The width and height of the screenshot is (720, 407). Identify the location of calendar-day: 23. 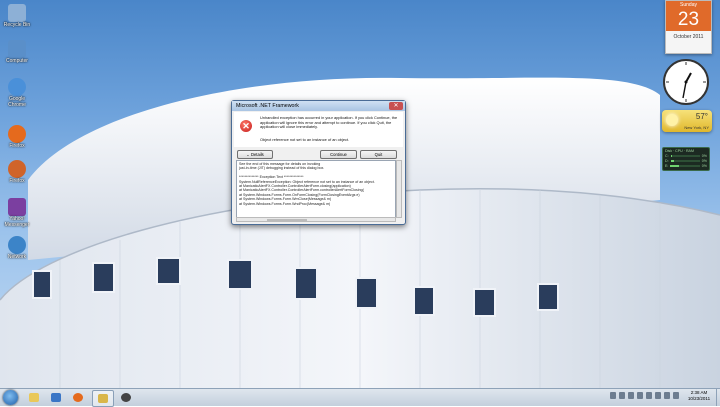
(688, 20).